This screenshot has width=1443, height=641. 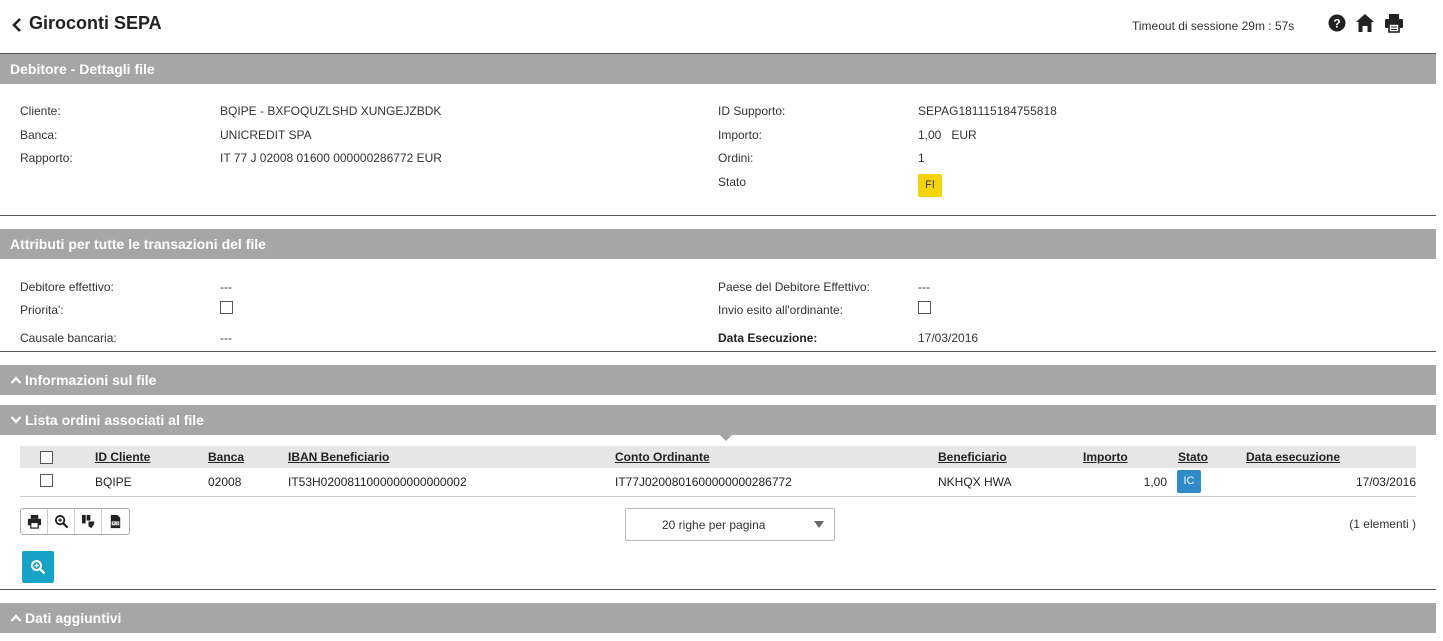 What do you see at coordinates (39, 135) in the screenshot?
I see `banca-label: Banca:` at bounding box center [39, 135].